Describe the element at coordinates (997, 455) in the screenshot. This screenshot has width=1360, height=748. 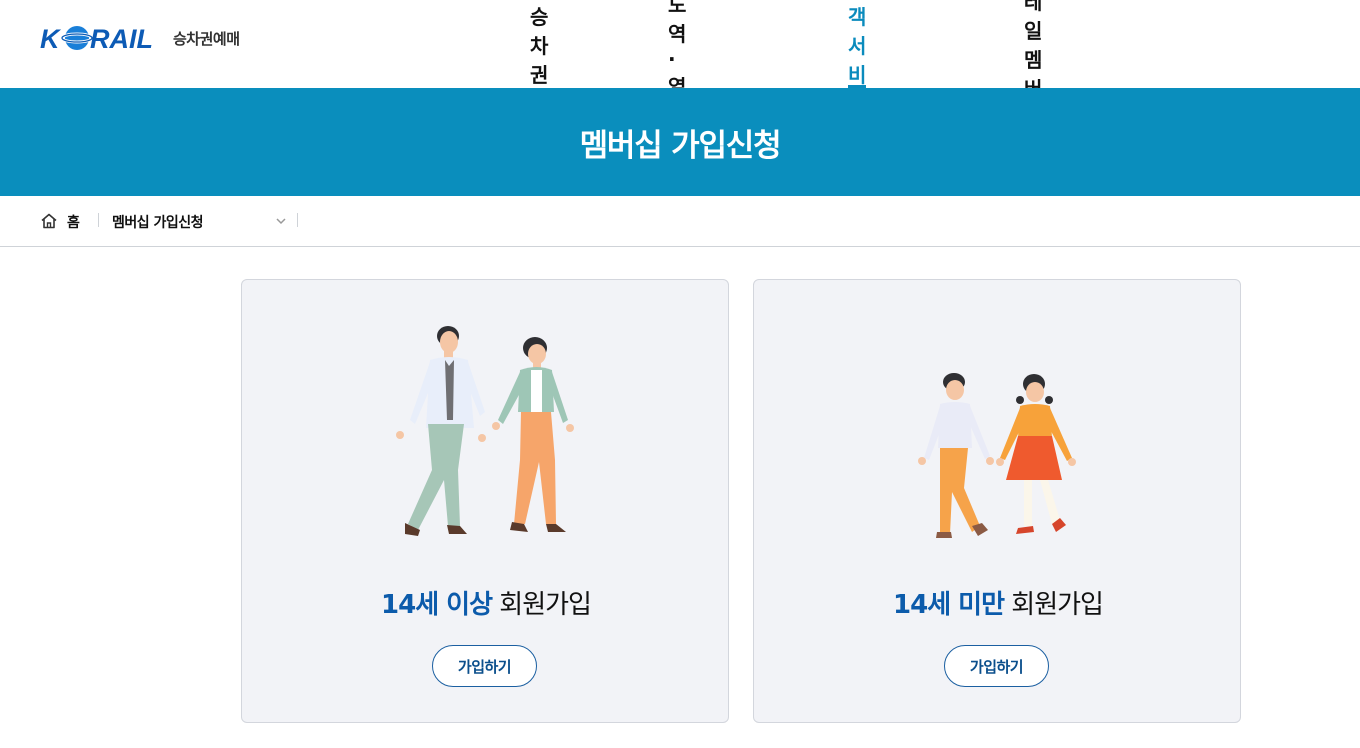
I see `children-illustration` at that location.